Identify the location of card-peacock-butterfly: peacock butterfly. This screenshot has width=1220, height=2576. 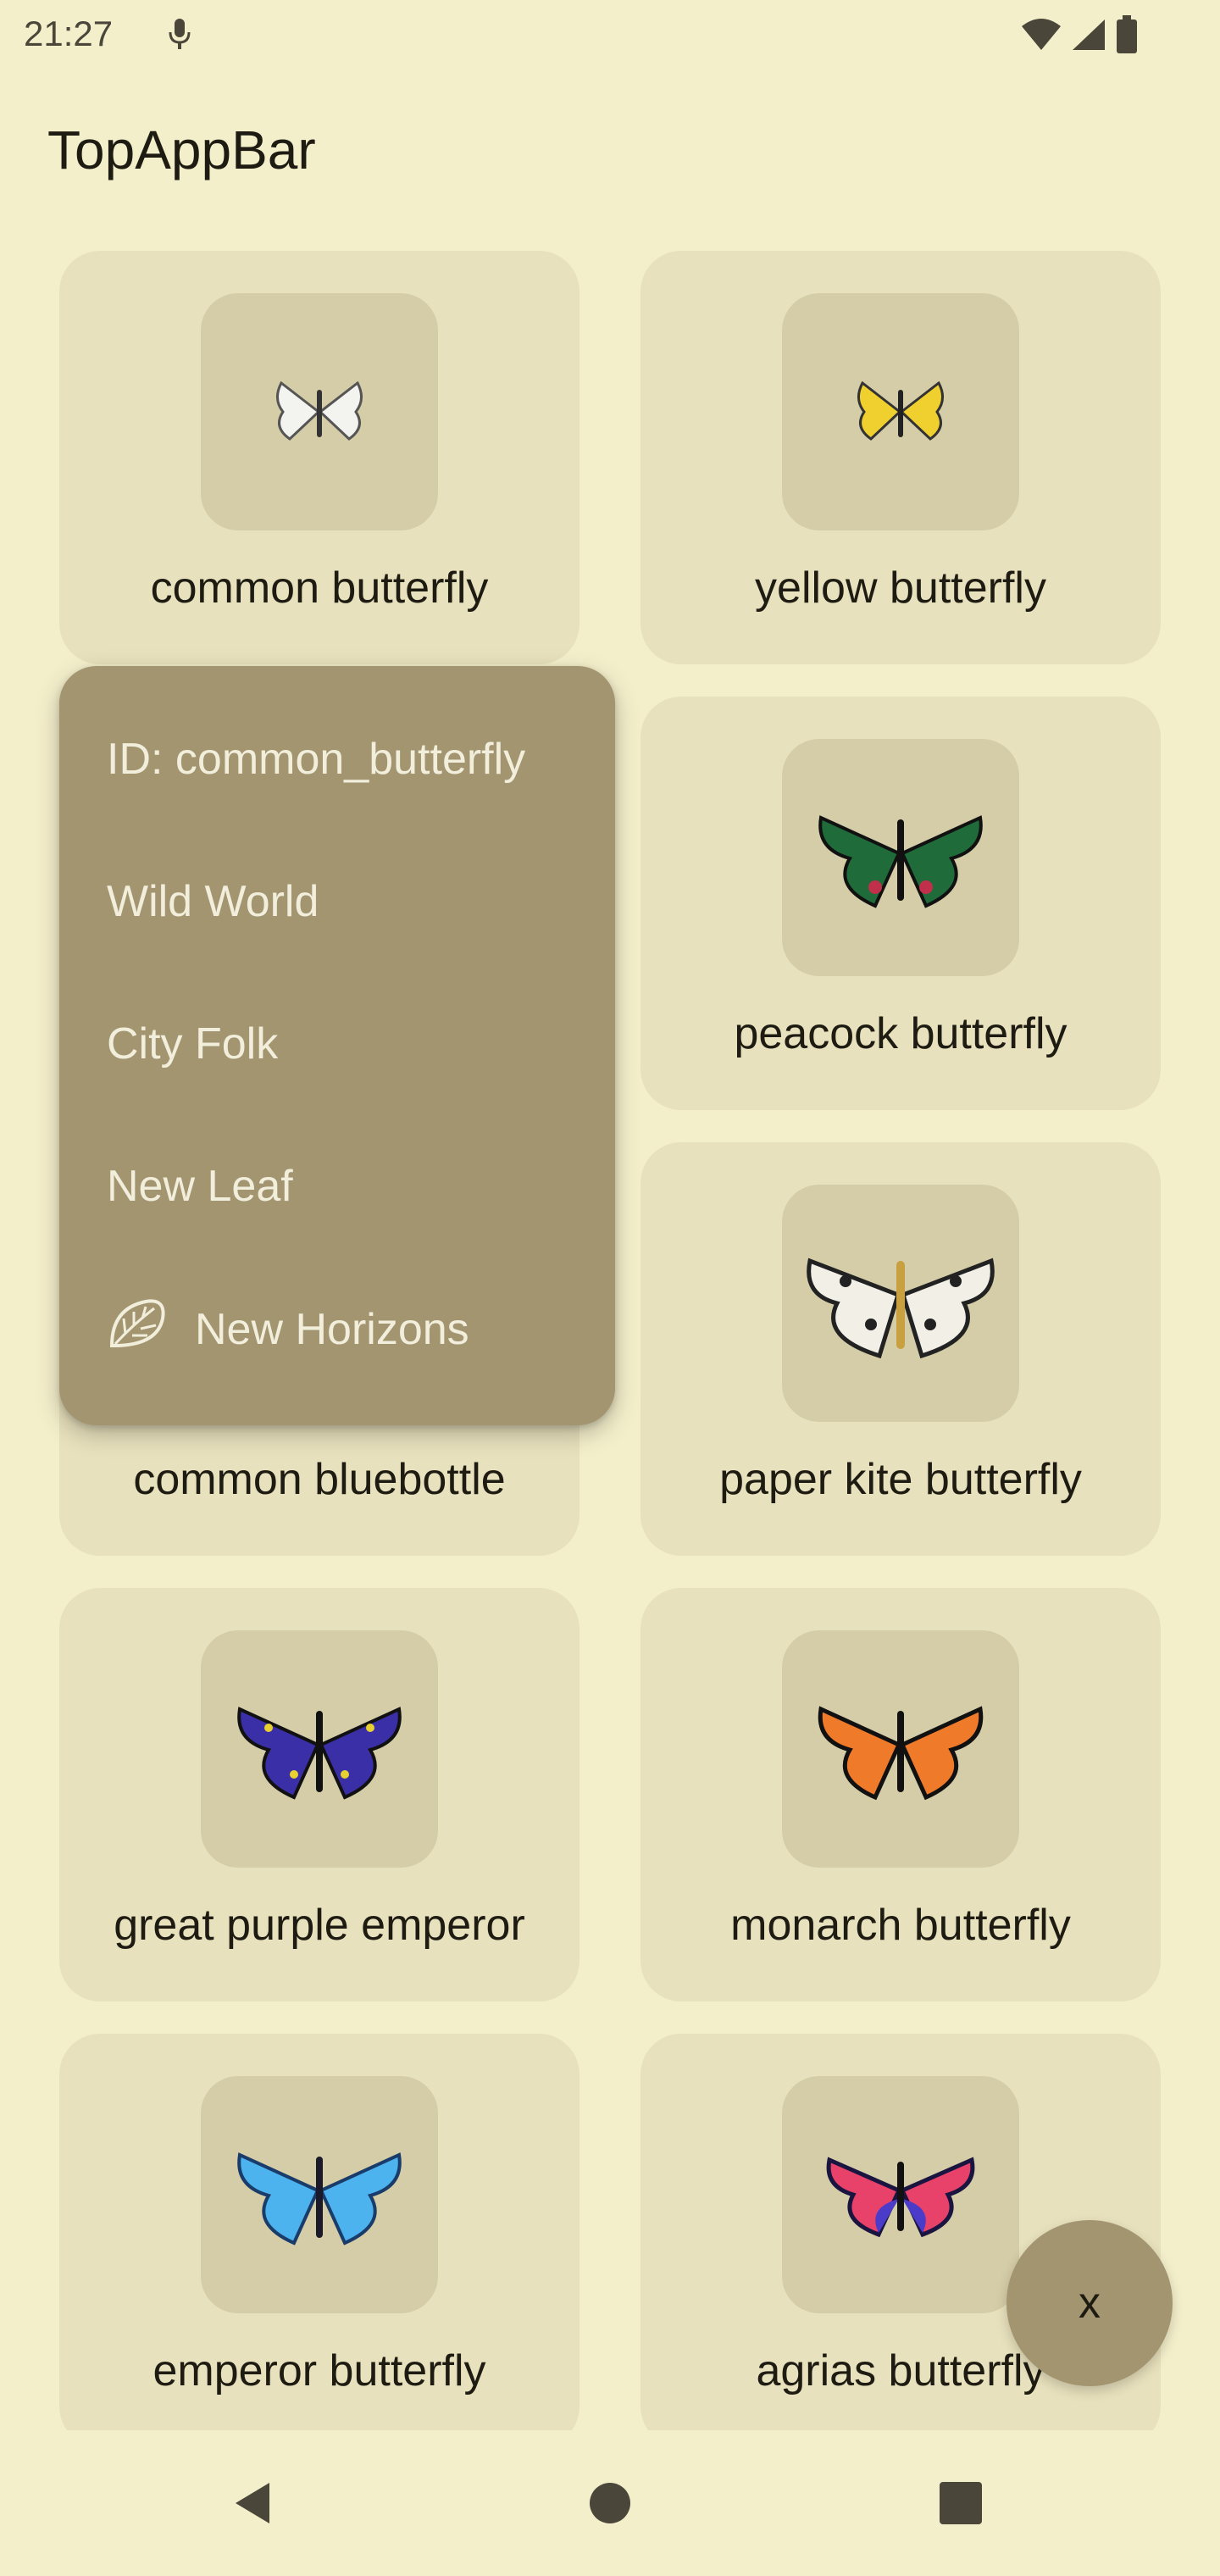
(900, 903).